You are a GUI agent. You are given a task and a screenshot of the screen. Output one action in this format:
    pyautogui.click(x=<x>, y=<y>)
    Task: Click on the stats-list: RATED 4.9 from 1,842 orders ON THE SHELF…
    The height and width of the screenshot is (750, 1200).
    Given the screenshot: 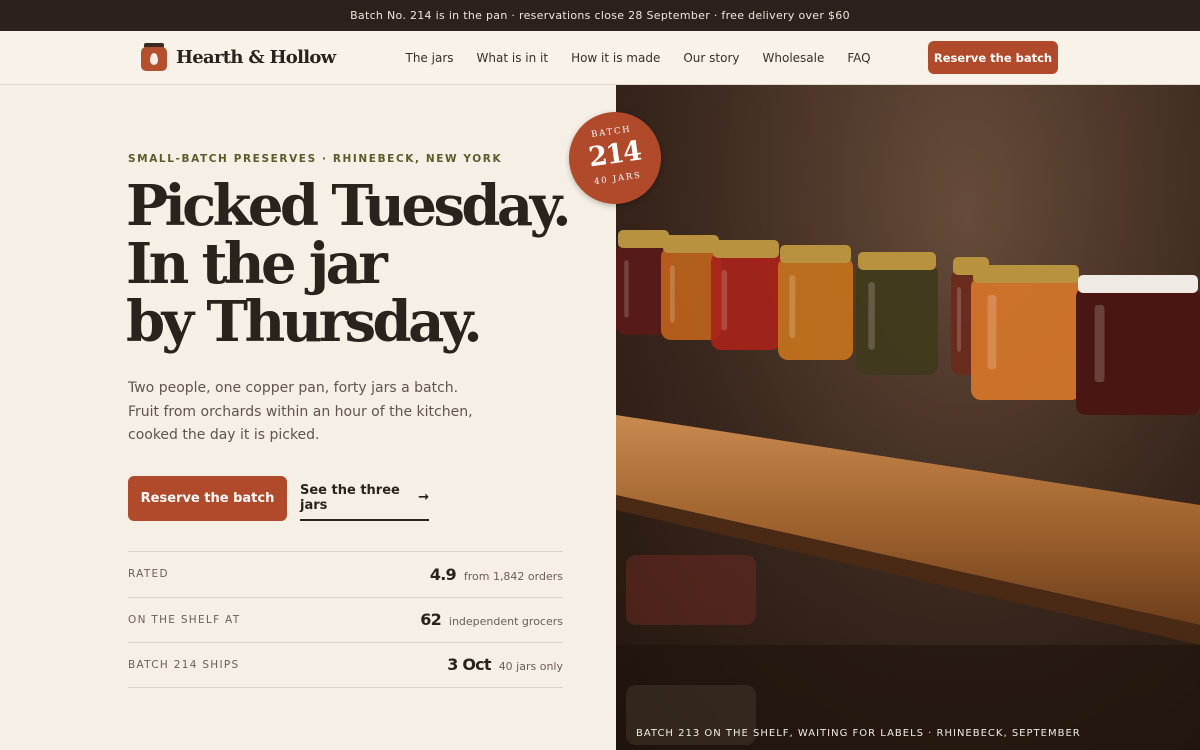 What is the action you would take?
    pyautogui.click(x=345, y=619)
    